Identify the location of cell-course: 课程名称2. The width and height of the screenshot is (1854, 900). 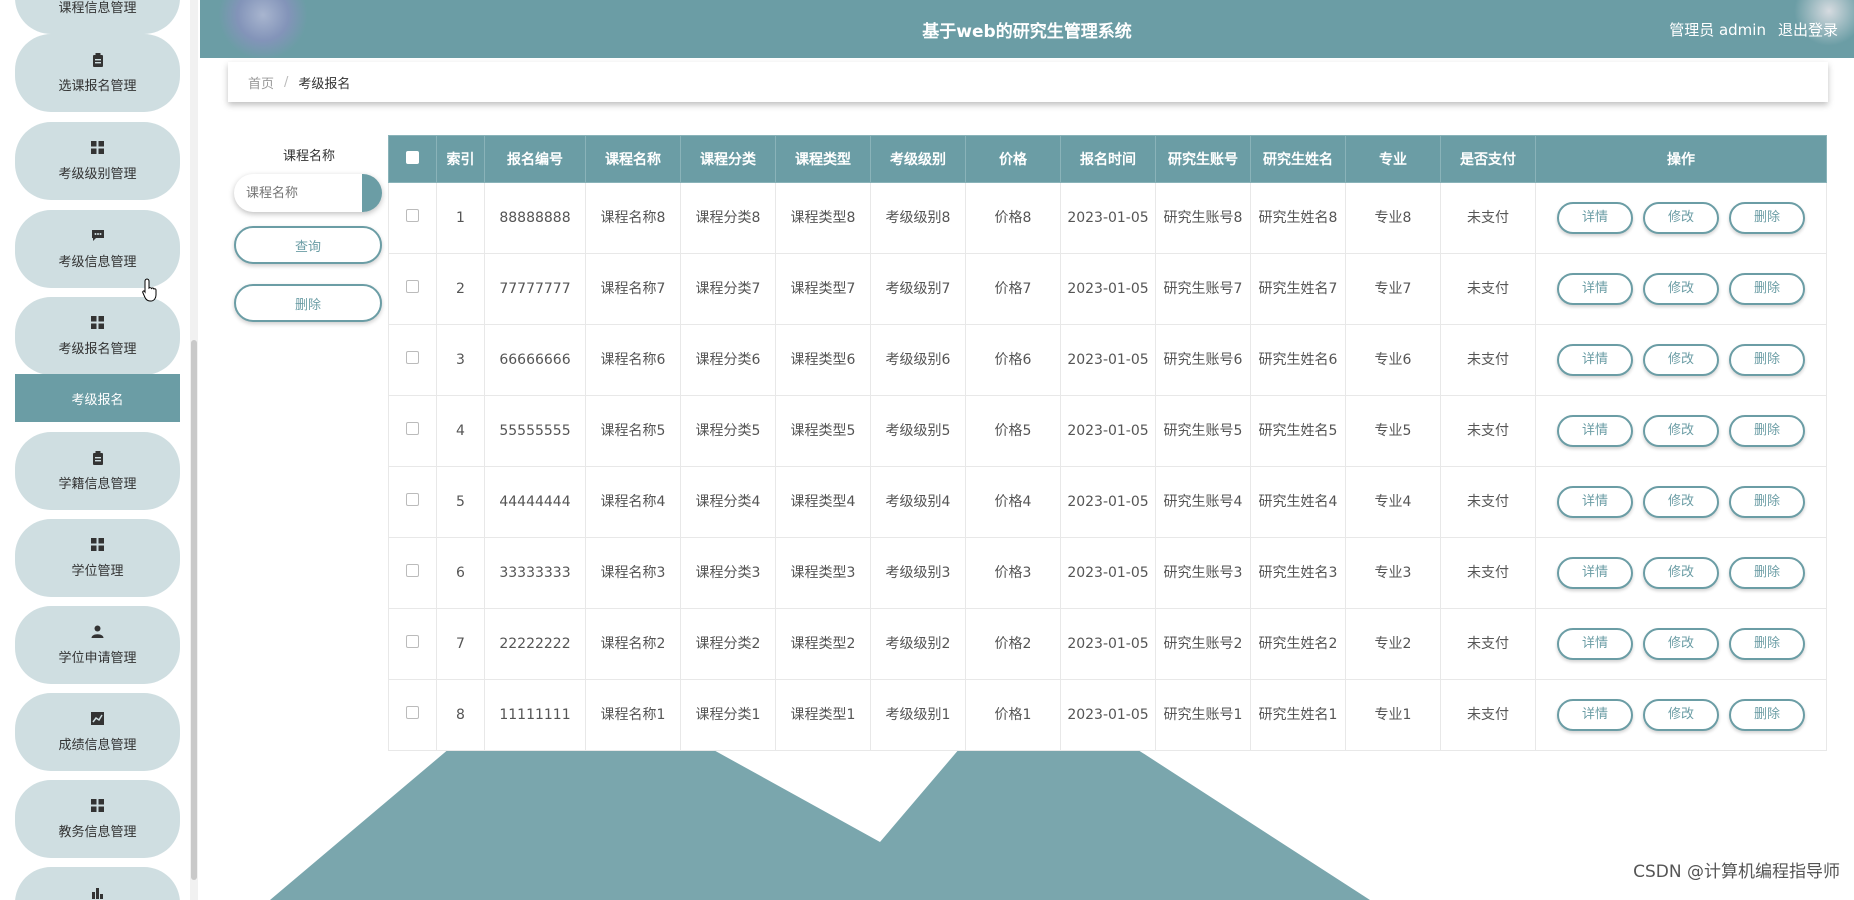
(633, 644).